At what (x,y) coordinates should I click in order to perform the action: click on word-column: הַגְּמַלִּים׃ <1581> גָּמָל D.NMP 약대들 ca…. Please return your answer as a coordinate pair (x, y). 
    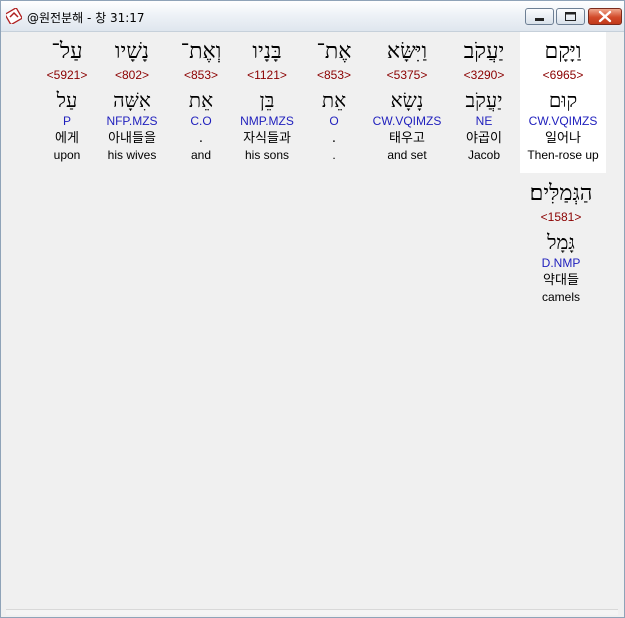
    Looking at the image, I should click on (561, 242).